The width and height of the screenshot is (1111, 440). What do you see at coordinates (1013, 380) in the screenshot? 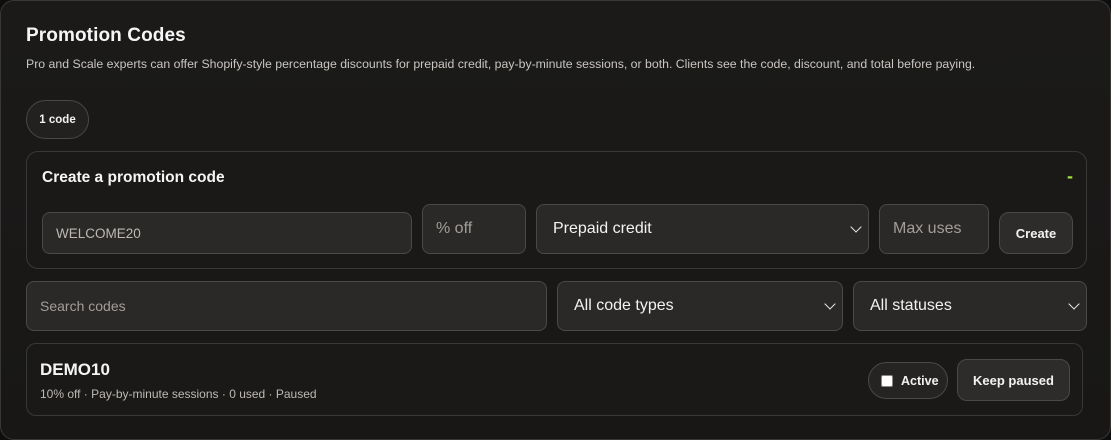
I see `keep-paused-button: Keep paused` at bounding box center [1013, 380].